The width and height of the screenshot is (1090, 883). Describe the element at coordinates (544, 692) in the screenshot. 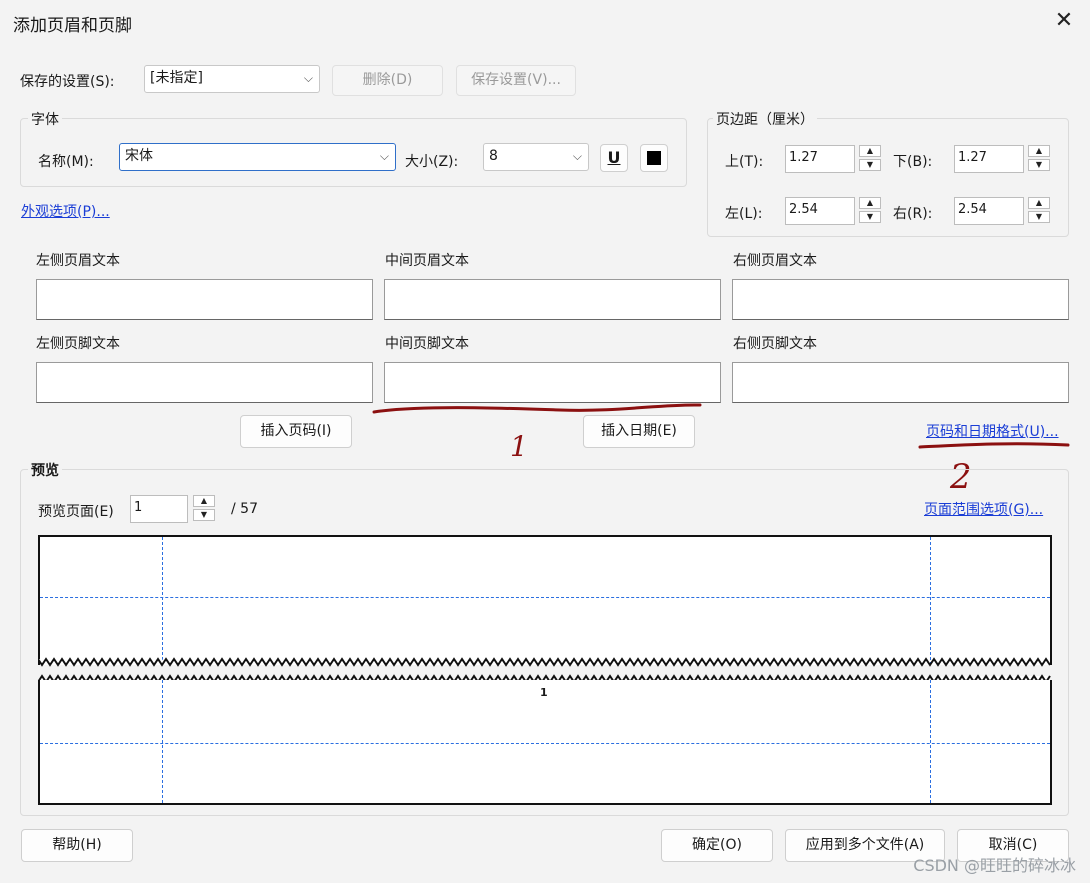

I see `preview-footer-page-number: 1` at that location.